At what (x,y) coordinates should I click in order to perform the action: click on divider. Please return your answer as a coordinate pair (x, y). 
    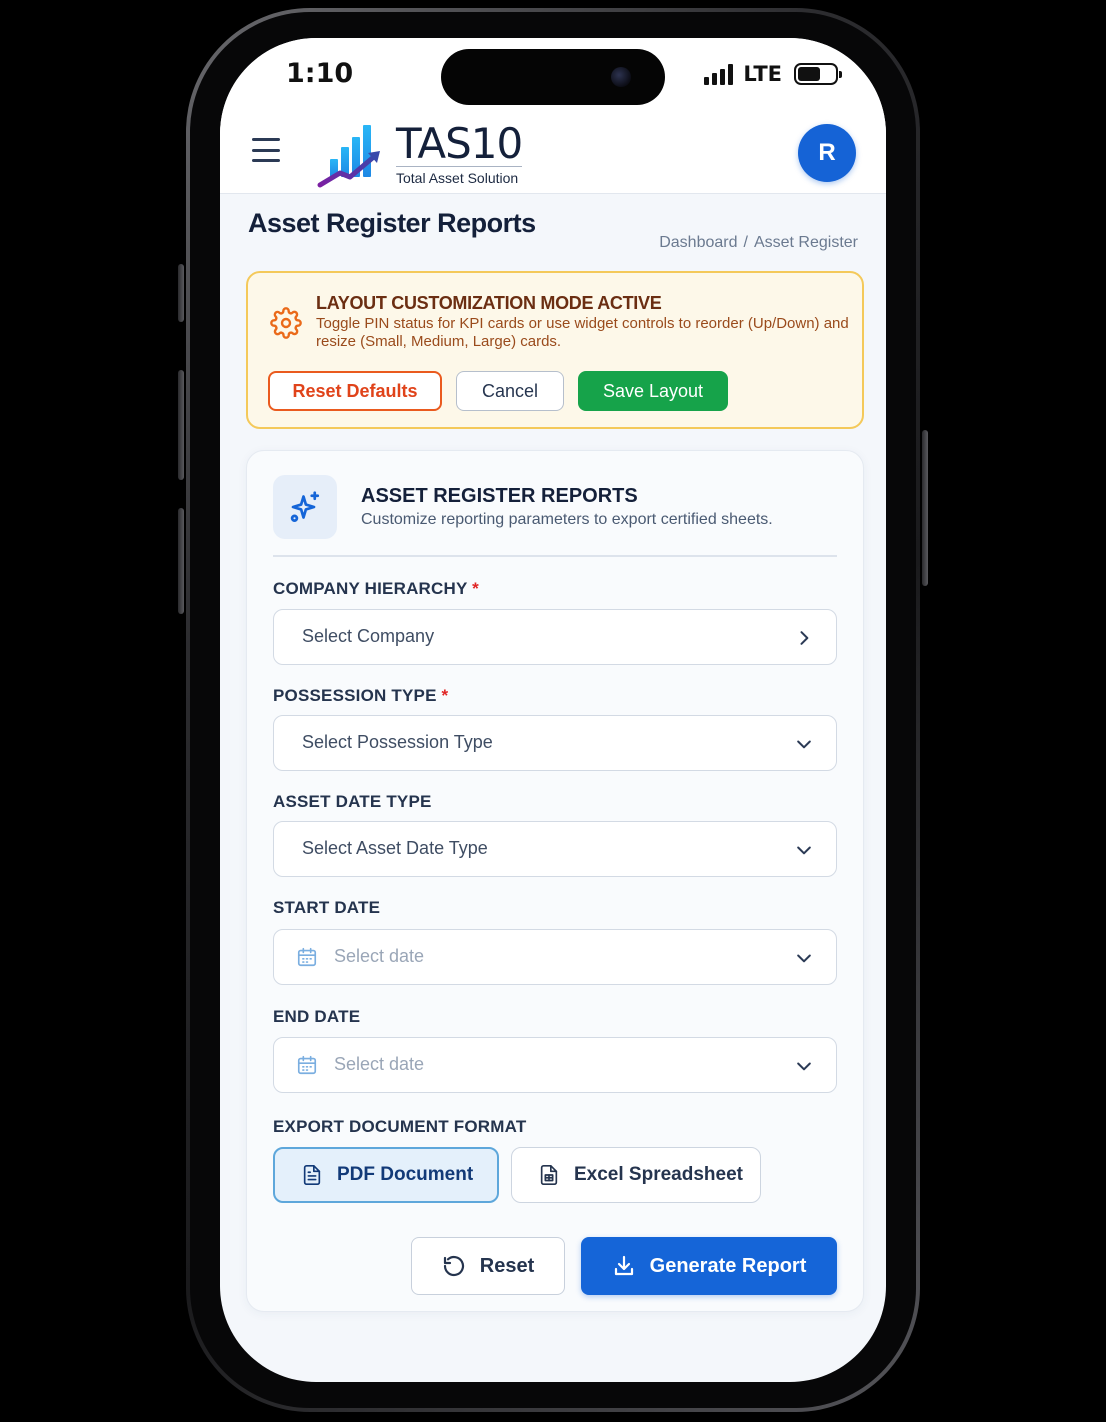
    Looking at the image, I should click on (555, 556).